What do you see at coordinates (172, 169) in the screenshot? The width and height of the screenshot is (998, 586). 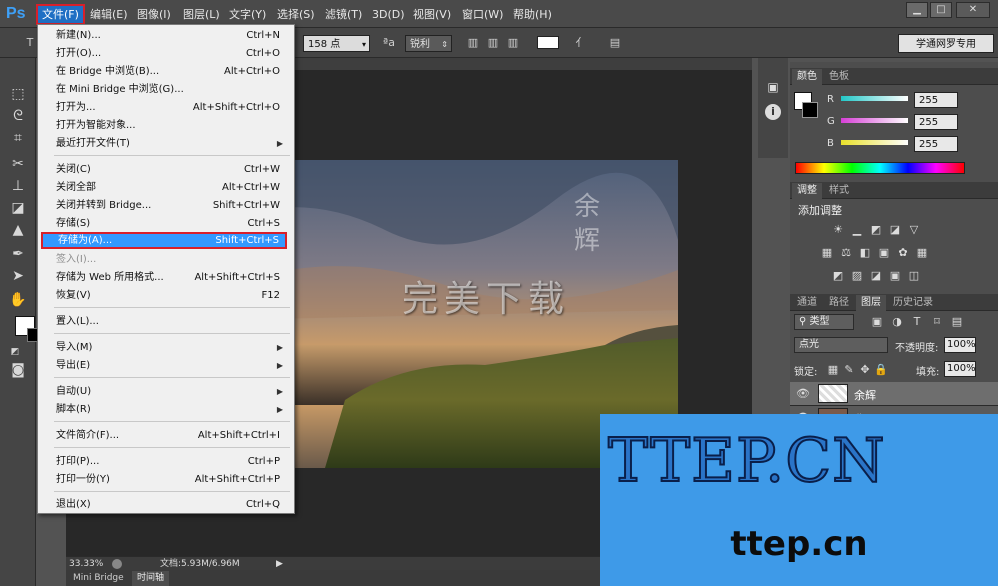 I see `menu-close: 关闭(C) Ctrl+W` at bounding box center [172, 169].